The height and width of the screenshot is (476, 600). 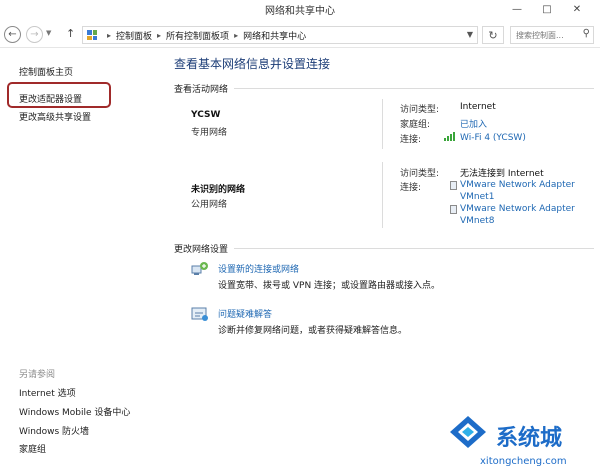 I want to click on maximize-button: □, so click(x=547, y=9).